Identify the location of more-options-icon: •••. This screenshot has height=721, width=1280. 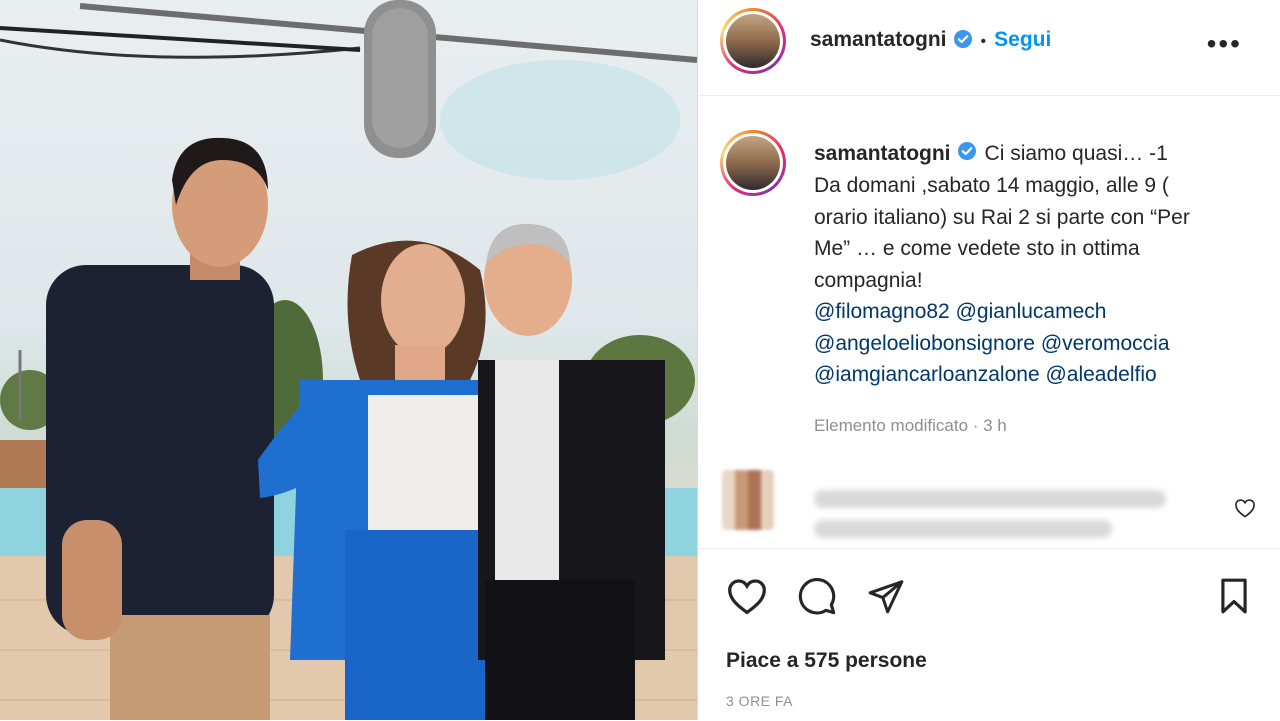
(1224, 44).